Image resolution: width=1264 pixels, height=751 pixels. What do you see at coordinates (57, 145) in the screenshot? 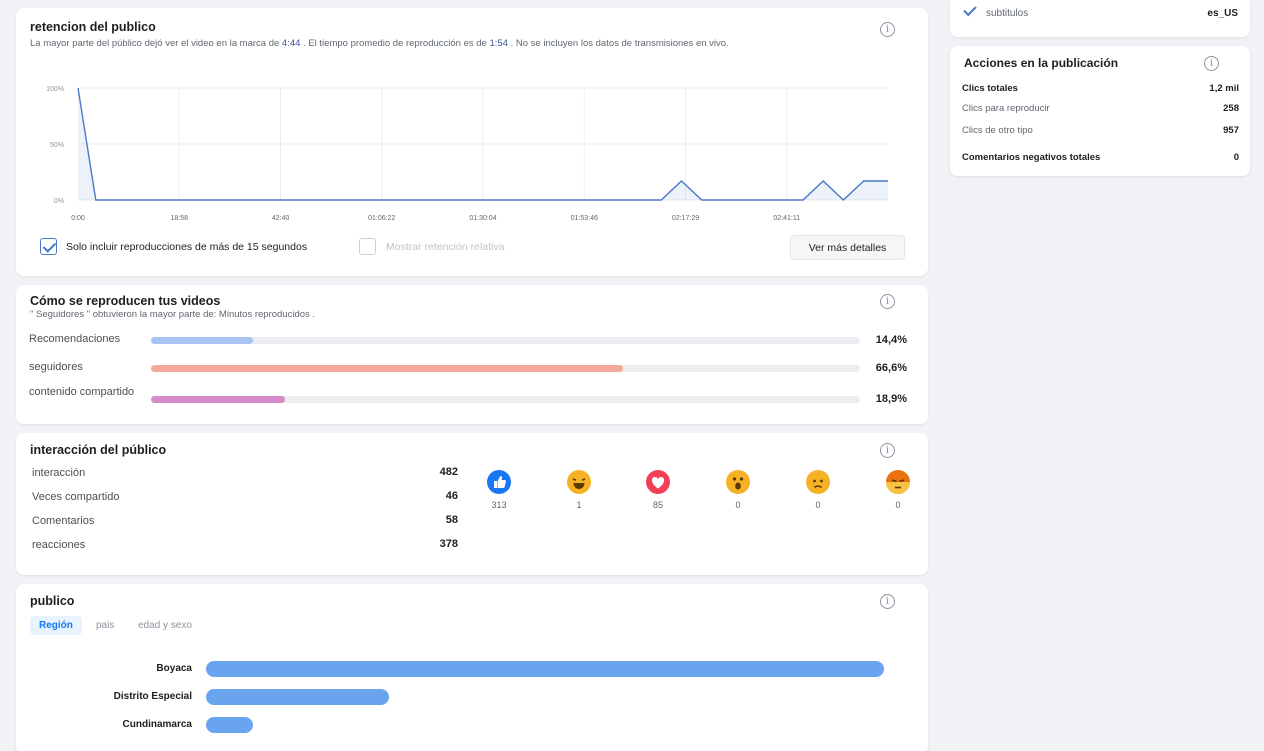
I see `y-tick-label: 50%` at bounding box center [57, 145].